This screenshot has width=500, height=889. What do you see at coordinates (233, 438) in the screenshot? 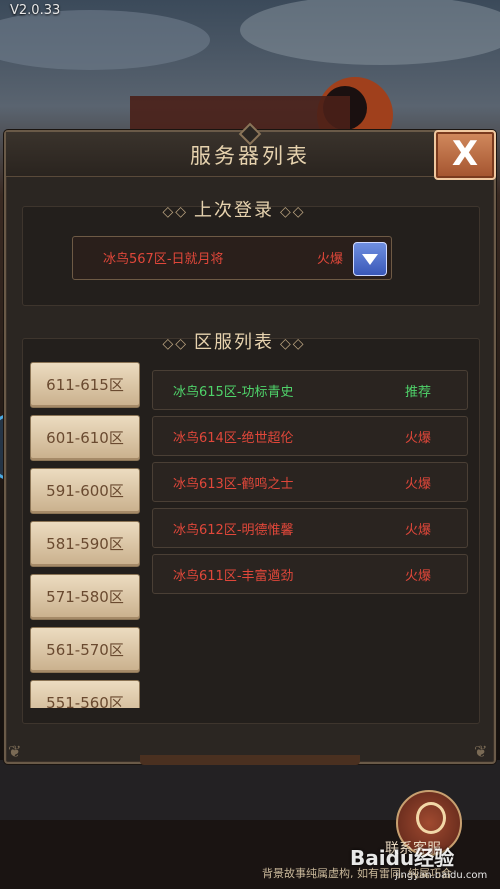
I see `server-name: 冰鸟614区-绝世超伦` at bounding box center [233, 438].